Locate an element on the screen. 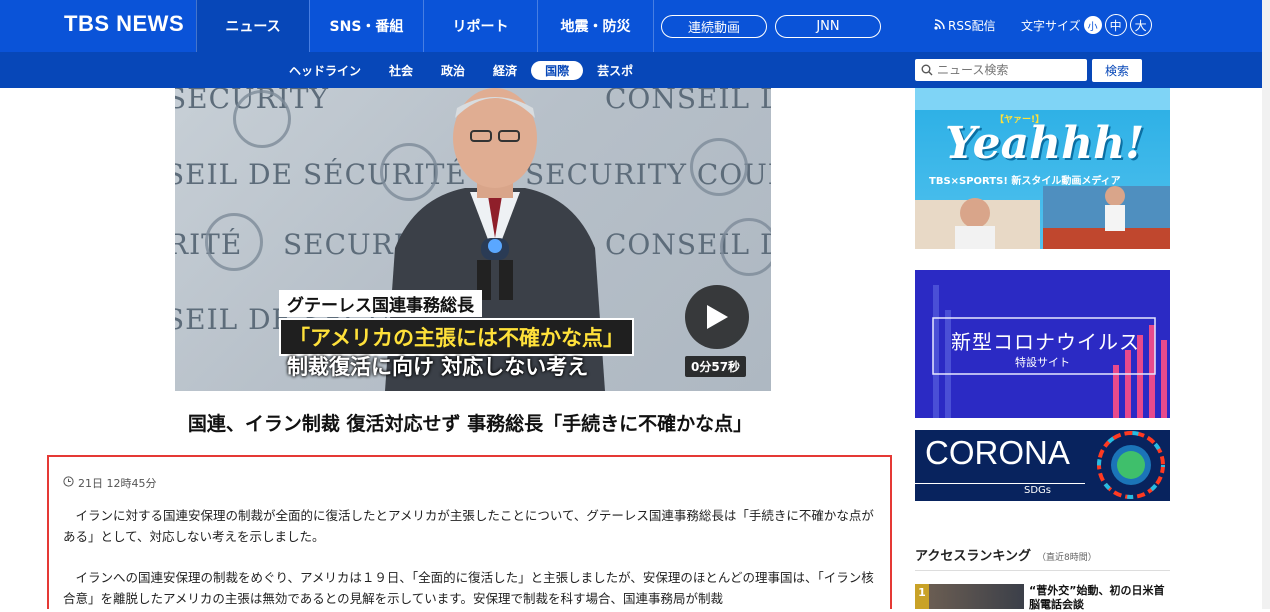 This screenshot has height=612, width=1270. rss-label: RSS配信 is located at coordinates (972, 26).